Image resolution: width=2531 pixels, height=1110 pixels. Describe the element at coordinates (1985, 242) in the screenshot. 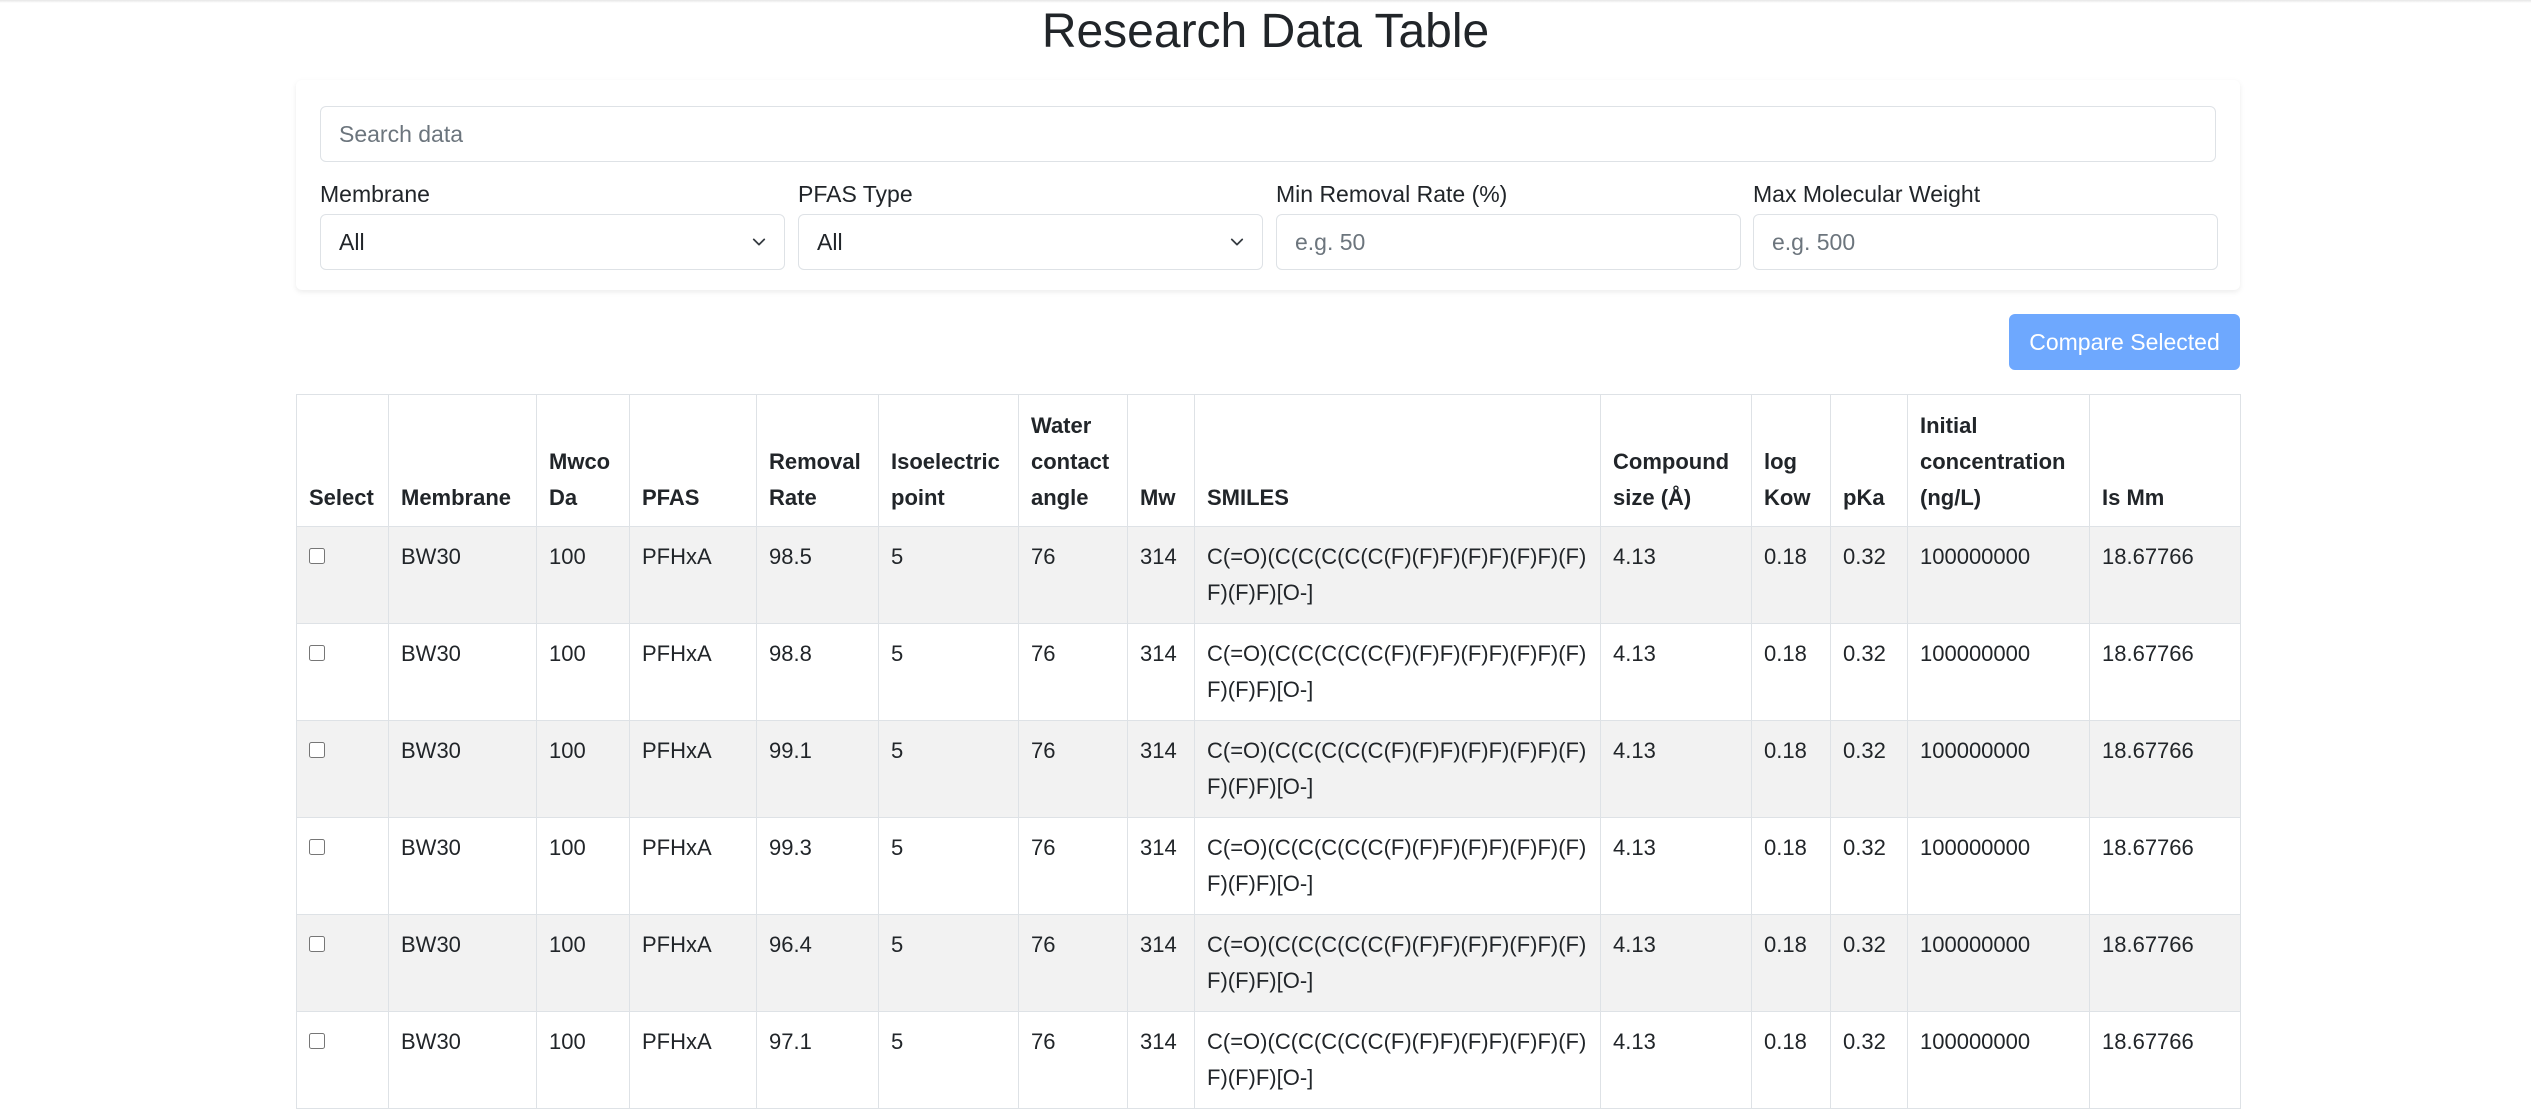

I see `max-mw-input` at that location.